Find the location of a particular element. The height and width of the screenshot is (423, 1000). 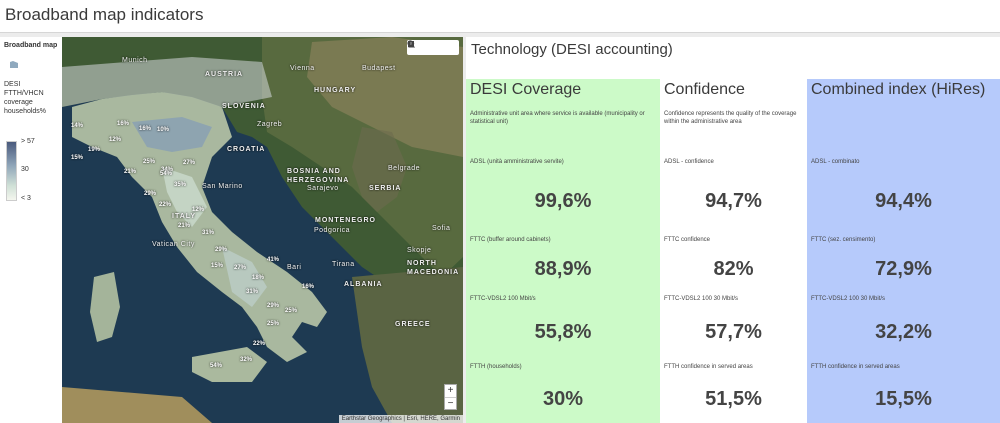

column-heading: DESI Coverage is located at coordinates (526, 89).